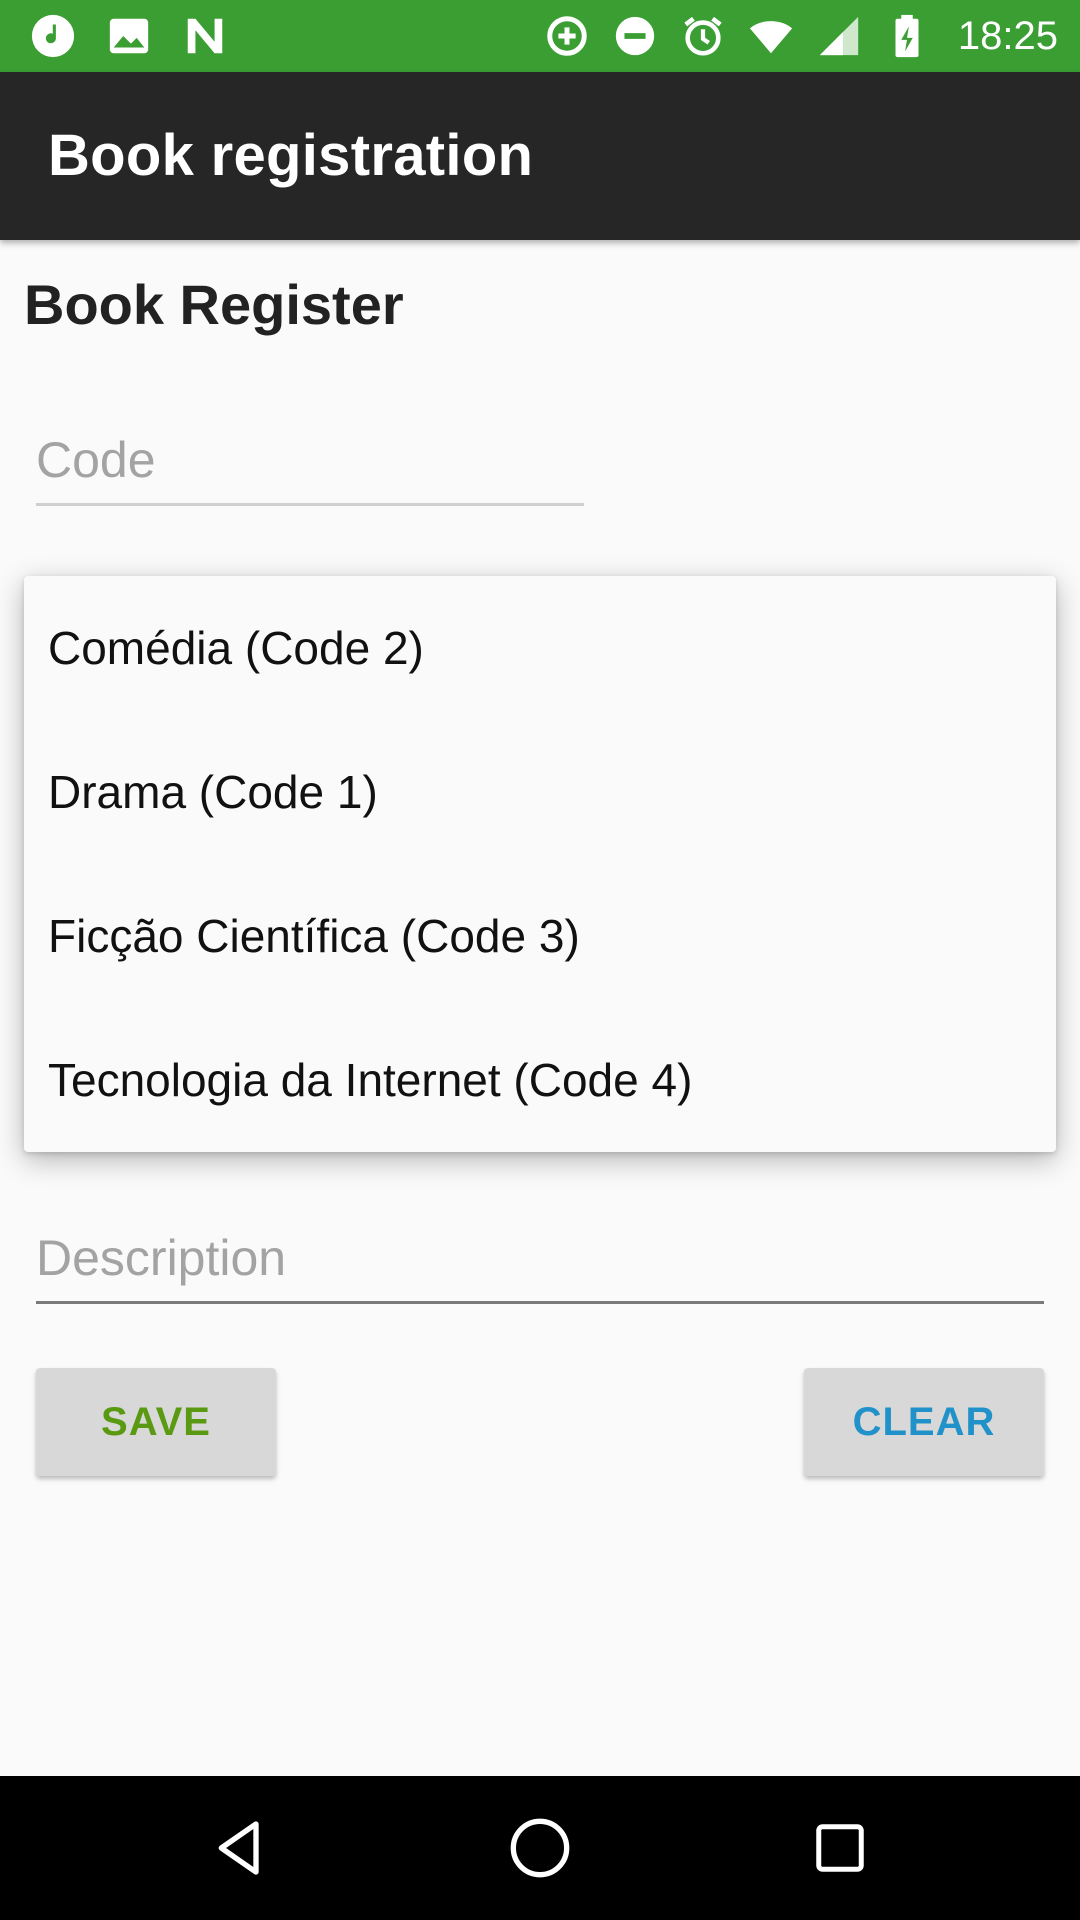  I want to click on do-not-disturb-icon, so click(635, 36).